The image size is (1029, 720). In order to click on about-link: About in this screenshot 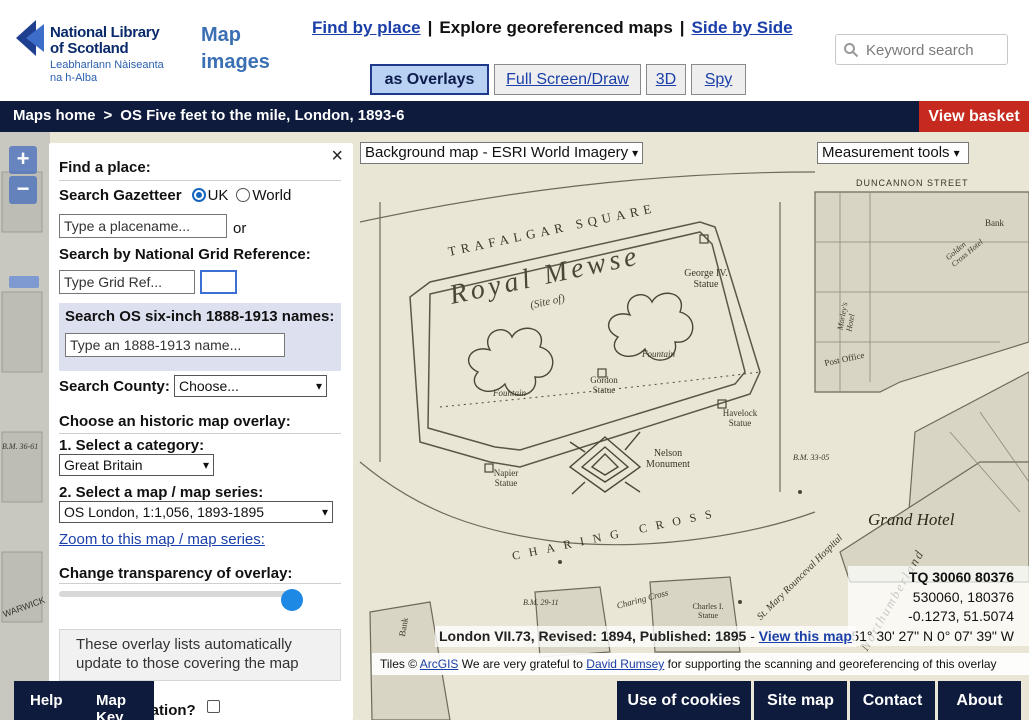, I will do `click(979, 700)`.